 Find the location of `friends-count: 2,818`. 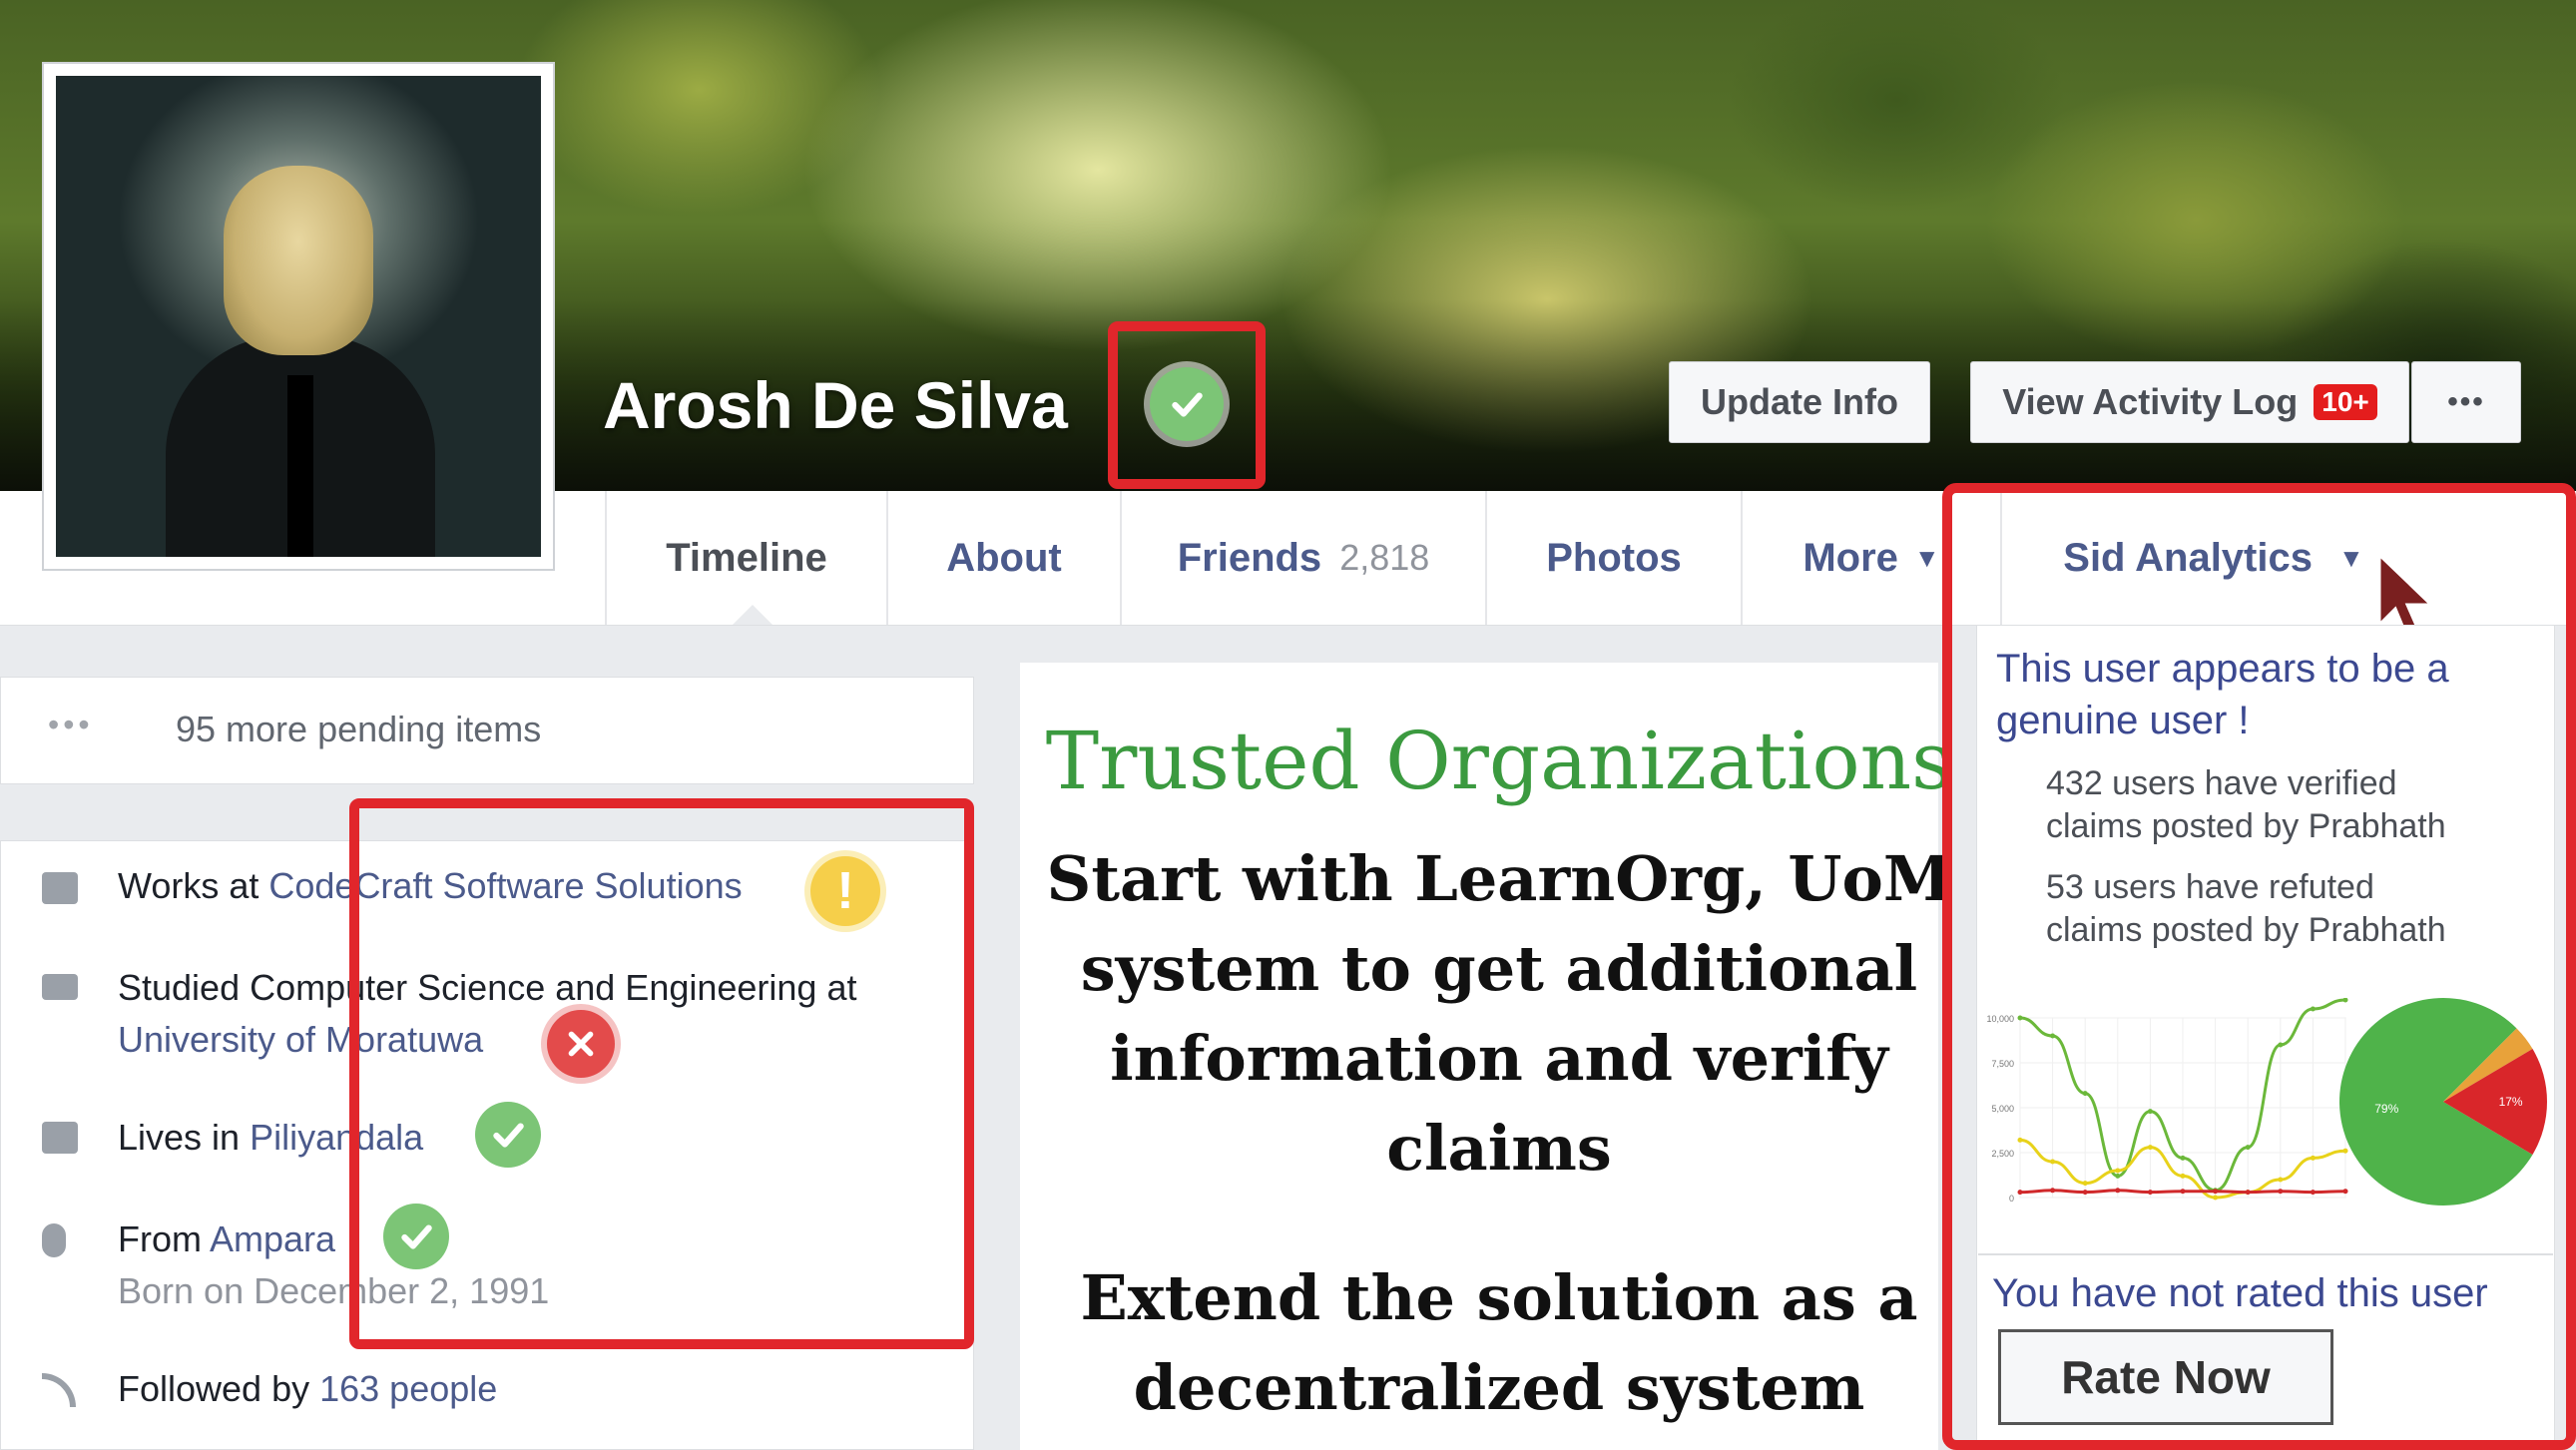

friends-count: 2,818 is located at coordinates (1384, 558).